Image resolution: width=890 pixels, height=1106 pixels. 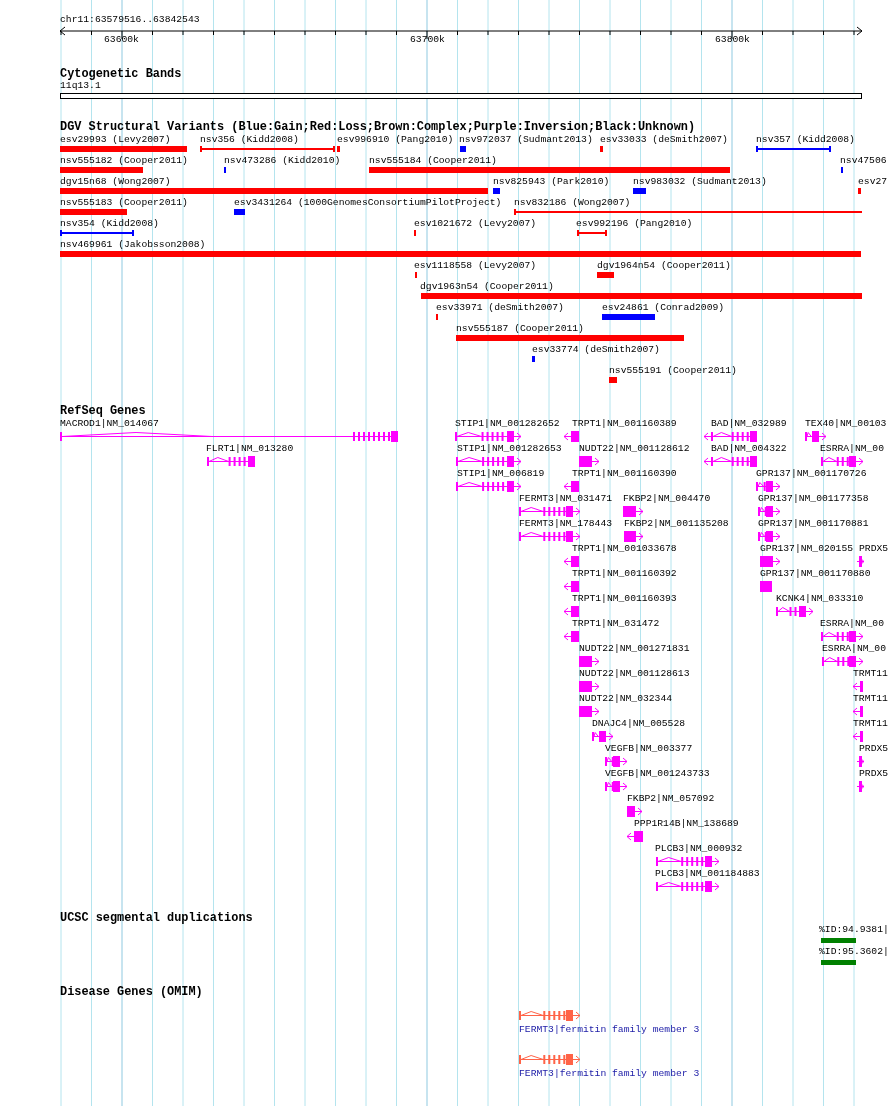 What do you see at coordinates (634, 224) in the screenshot?
I see `variant-label: esv992196 (Pang2010)` at bounding box center [634, 224].